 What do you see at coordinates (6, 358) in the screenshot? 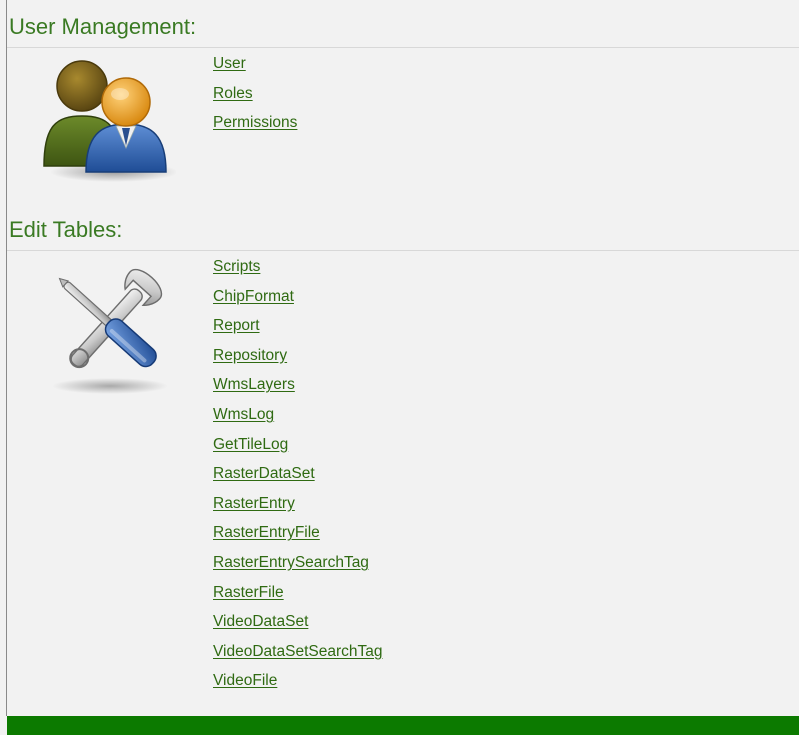
I see `left-border` at bounding box center [6, 358].